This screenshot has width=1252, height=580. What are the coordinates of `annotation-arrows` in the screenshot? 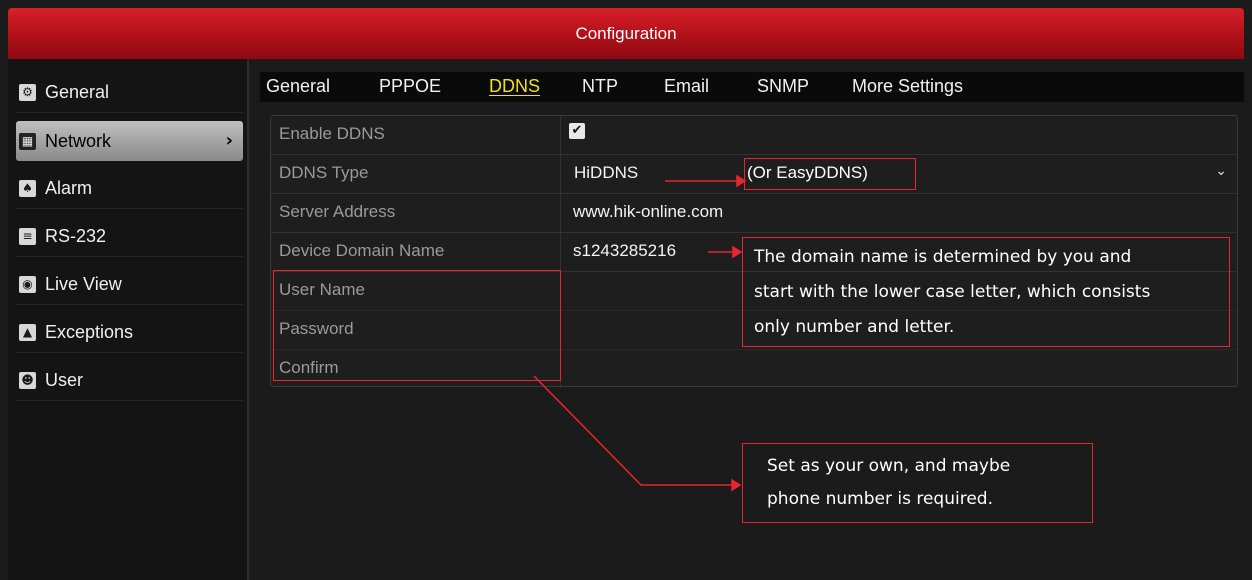 It's located at (640, 333).